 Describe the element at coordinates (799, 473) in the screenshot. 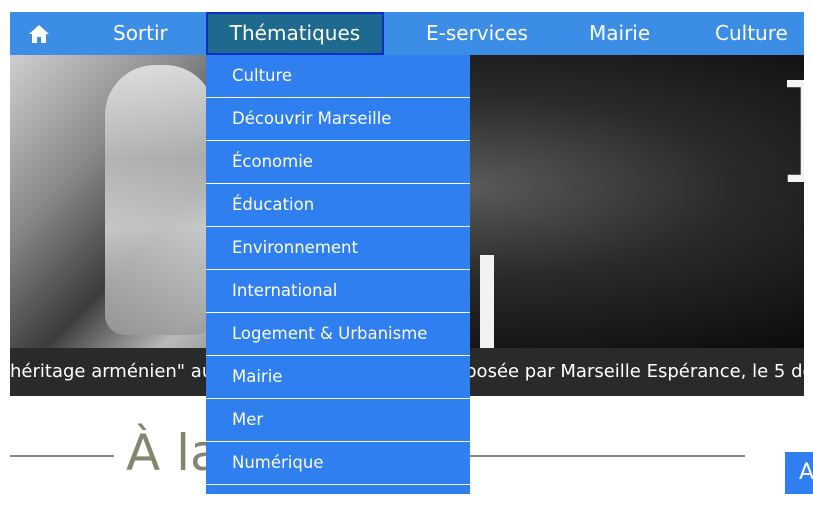

I see `une-side-button: A` at that location.